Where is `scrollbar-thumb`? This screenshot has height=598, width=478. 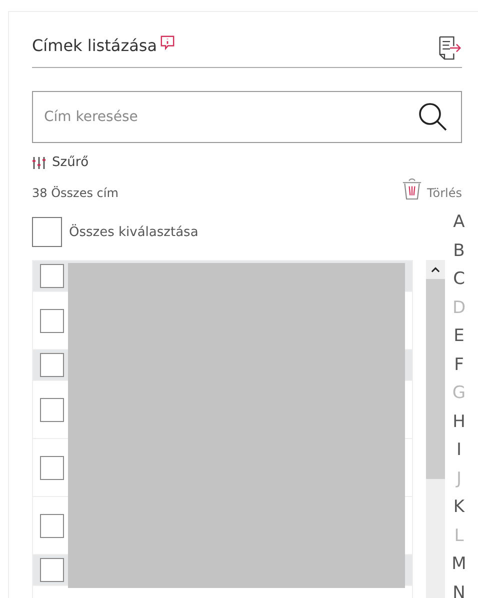 scrollbar-thumb is located at coordinates (435, 379).